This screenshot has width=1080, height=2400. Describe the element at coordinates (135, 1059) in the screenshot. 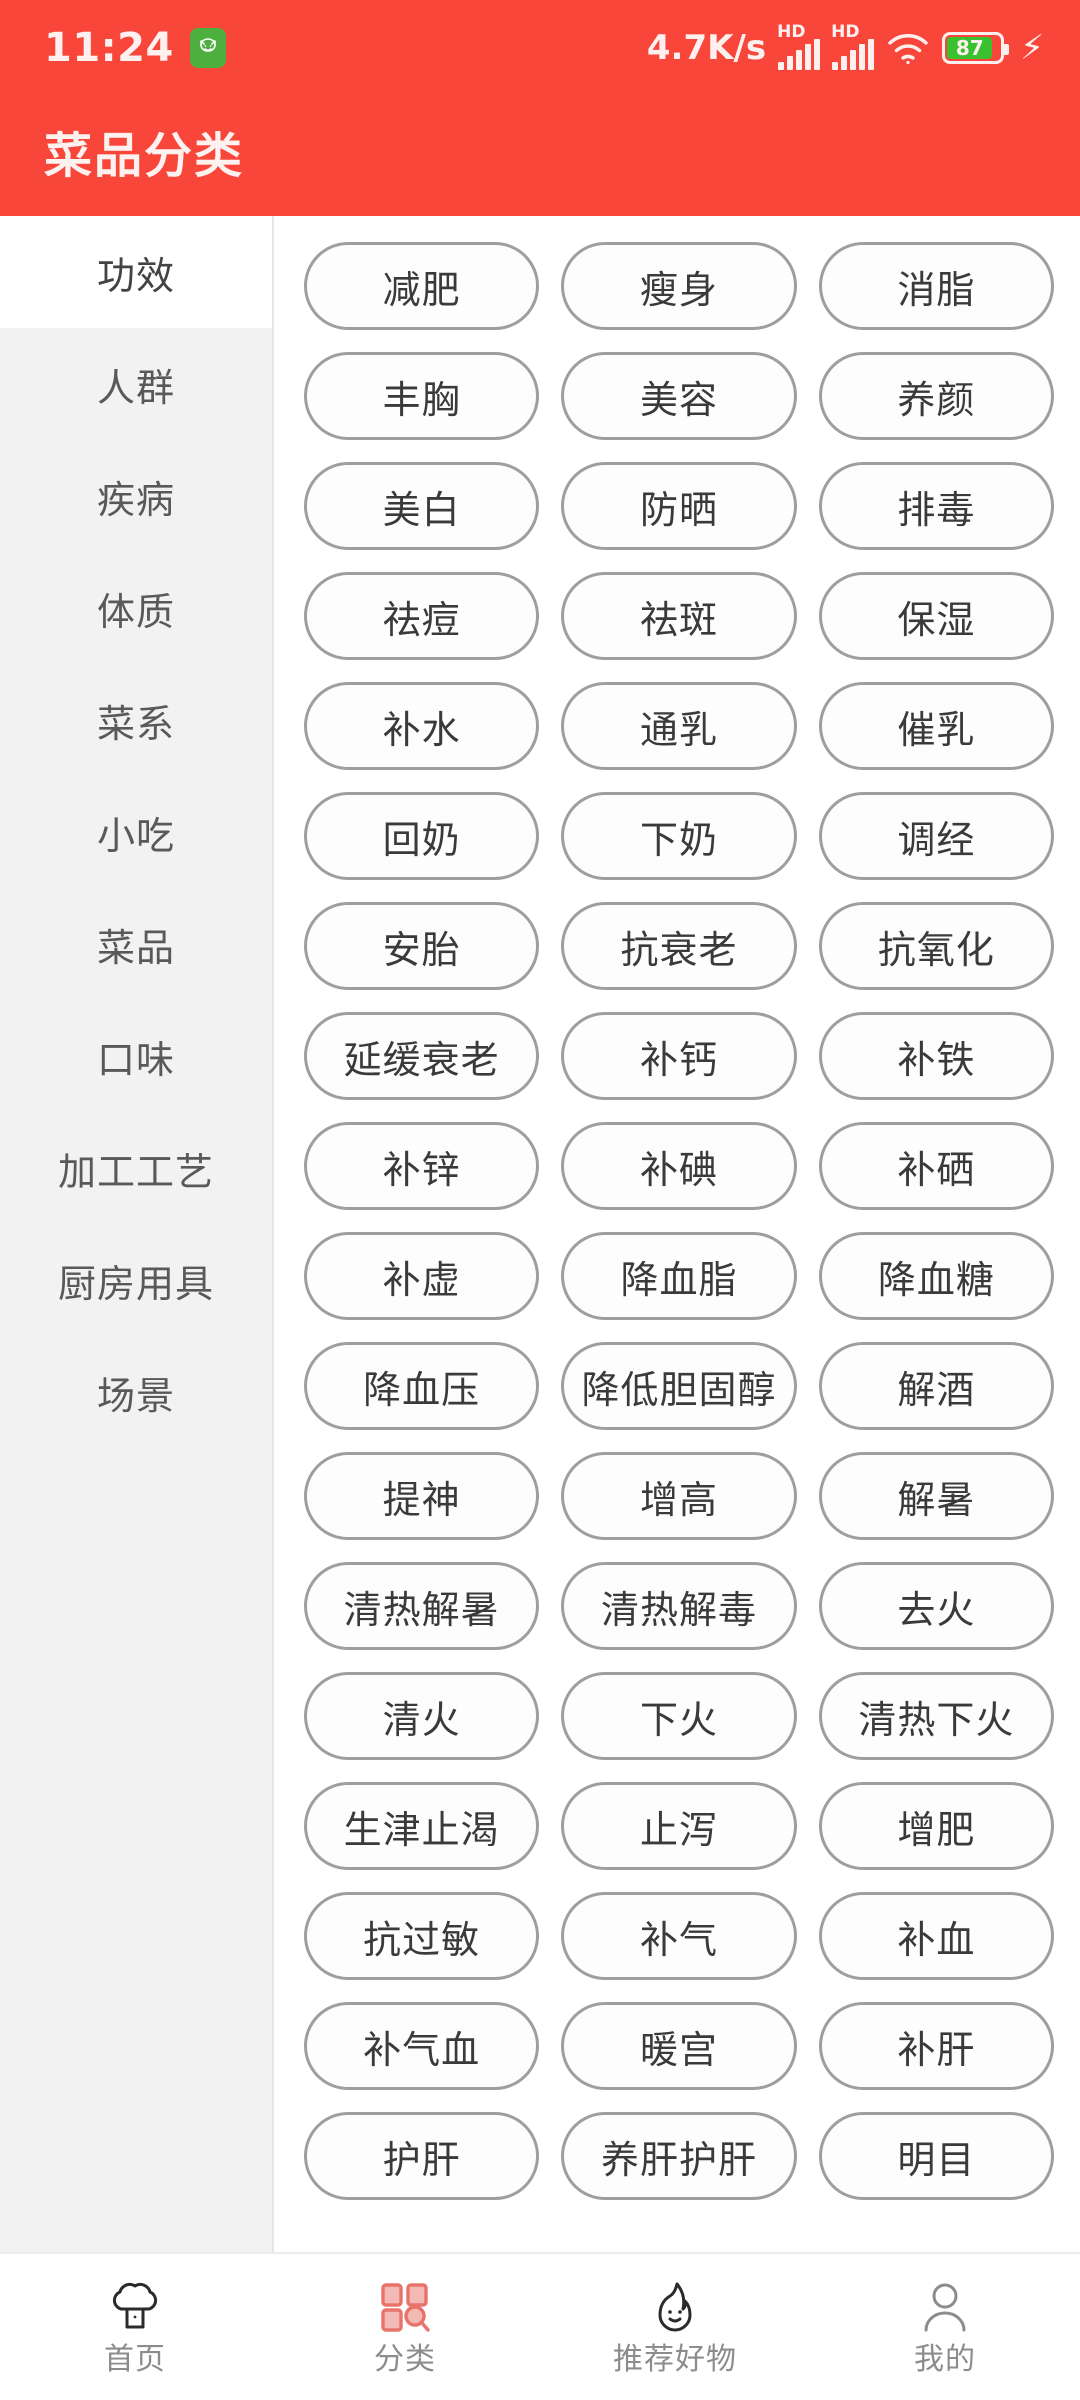

I see `sidebar-item-label: 口味` at that location.